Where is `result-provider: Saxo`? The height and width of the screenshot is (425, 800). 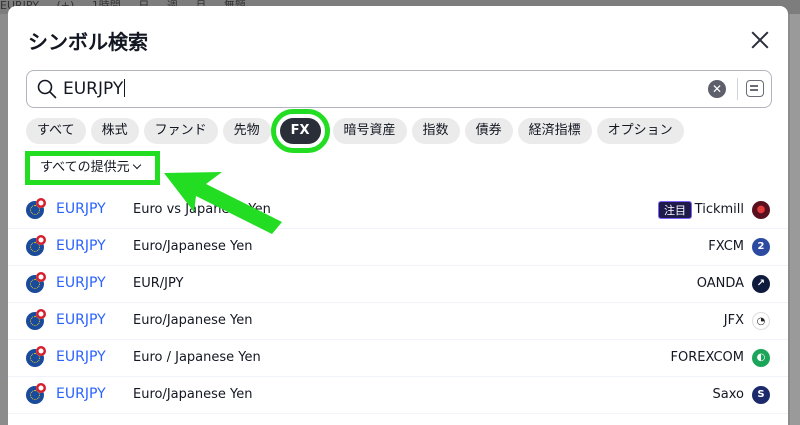
result-provider: Saxo is located at coordinates (728, 394).